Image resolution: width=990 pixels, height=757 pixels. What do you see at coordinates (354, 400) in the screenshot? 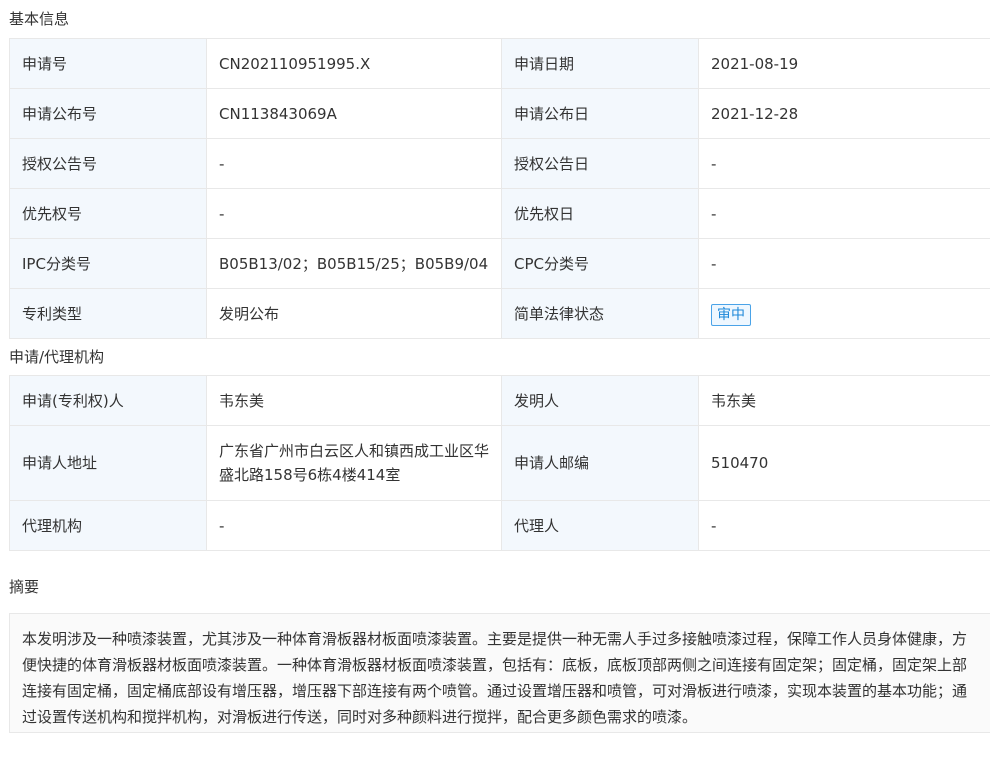
I see `applicant-value: 韦东美` at bounding box center [354, 400].